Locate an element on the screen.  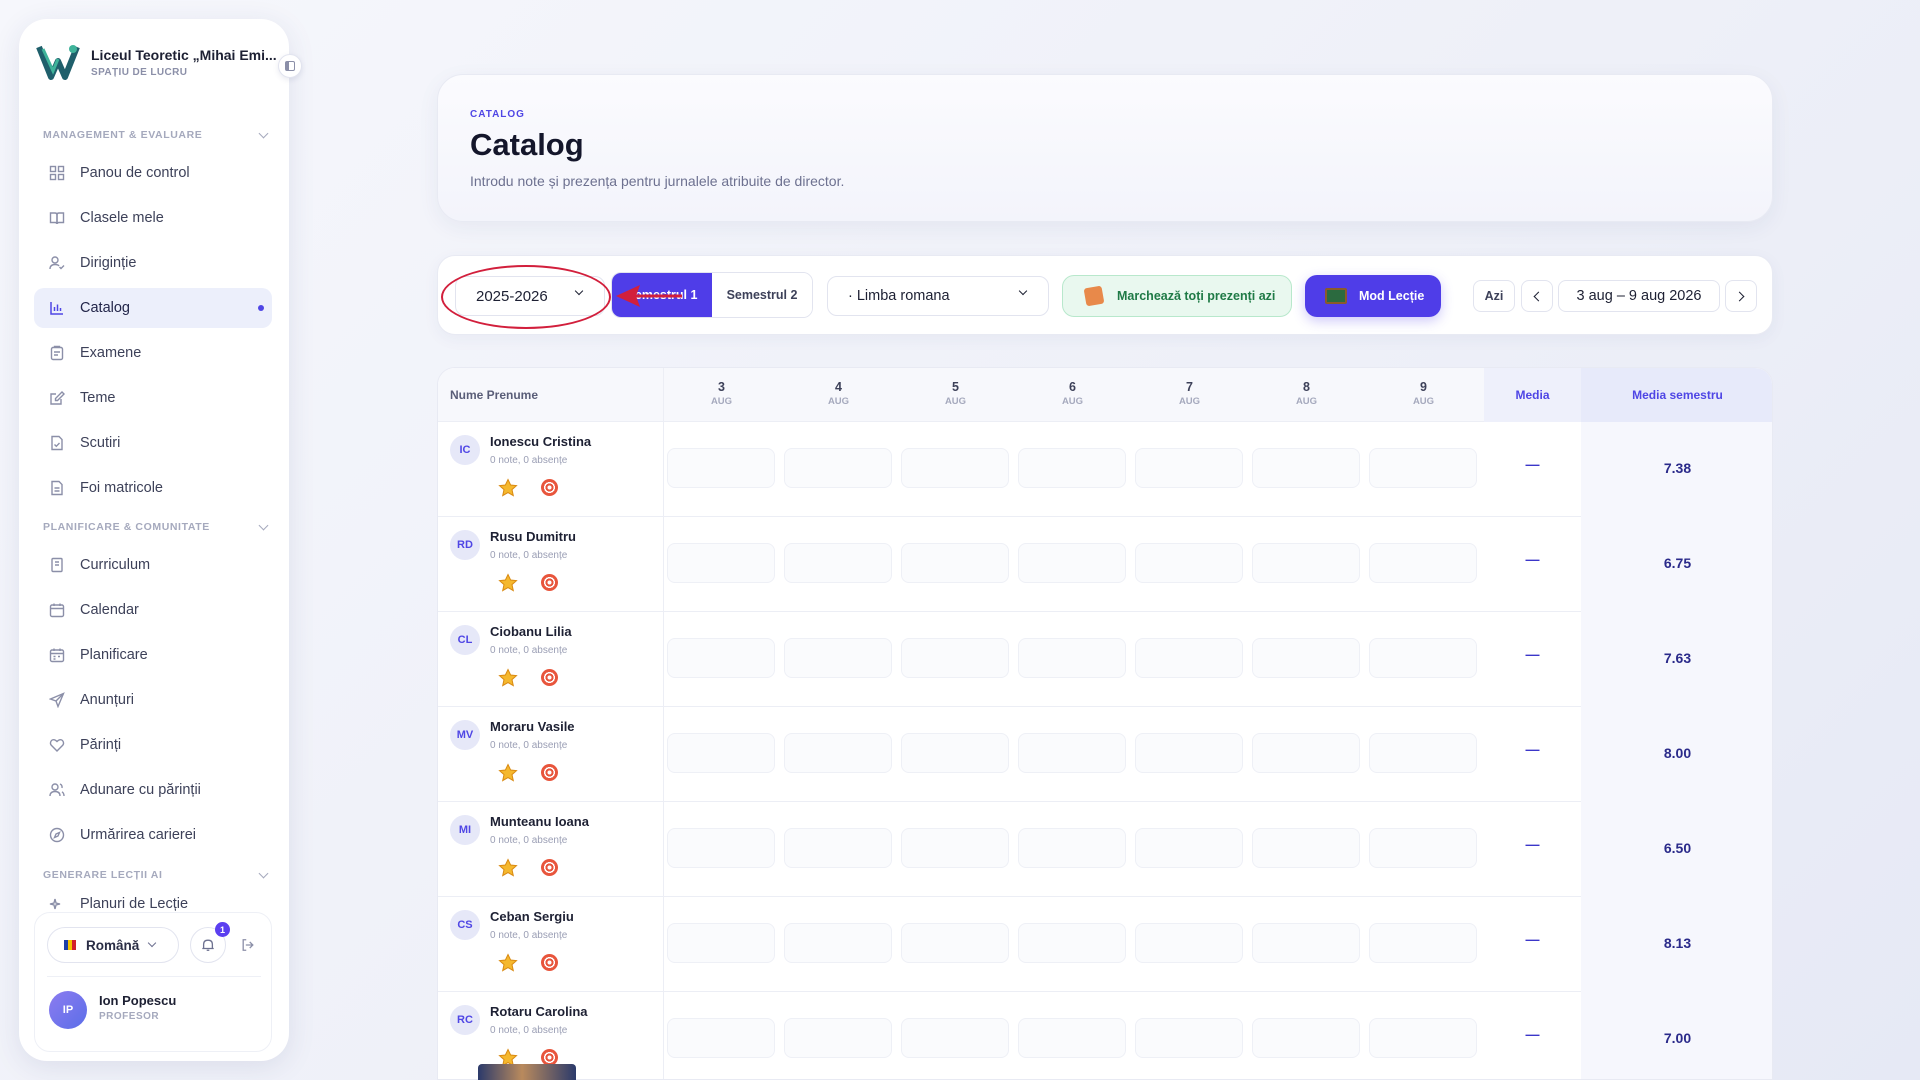
student-name: Rusu Dumitru is located at coordinates (533, 536).